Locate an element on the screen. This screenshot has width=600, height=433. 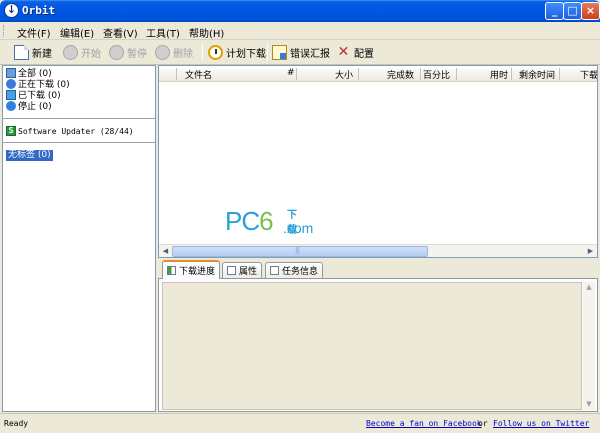
new-button: 新建 is located at coordinates (33, 52).